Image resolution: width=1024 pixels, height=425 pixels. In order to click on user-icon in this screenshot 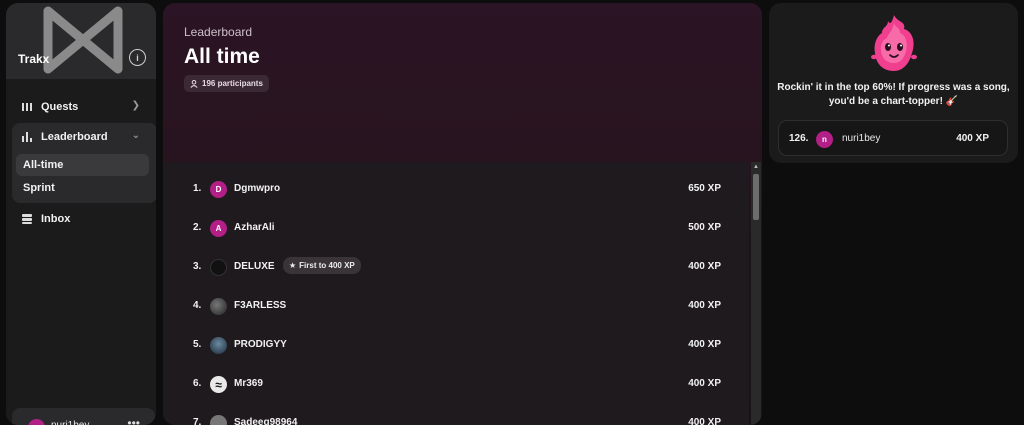, I will do `click(194, 83)`.